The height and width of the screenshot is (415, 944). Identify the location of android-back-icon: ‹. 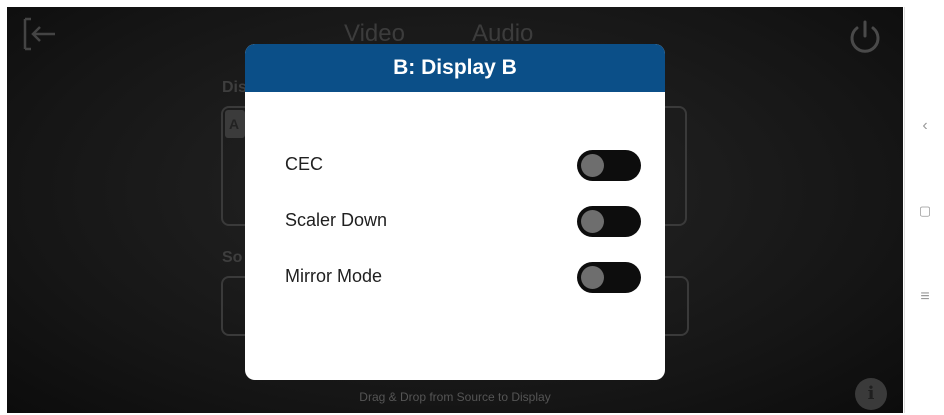
(924, 126).